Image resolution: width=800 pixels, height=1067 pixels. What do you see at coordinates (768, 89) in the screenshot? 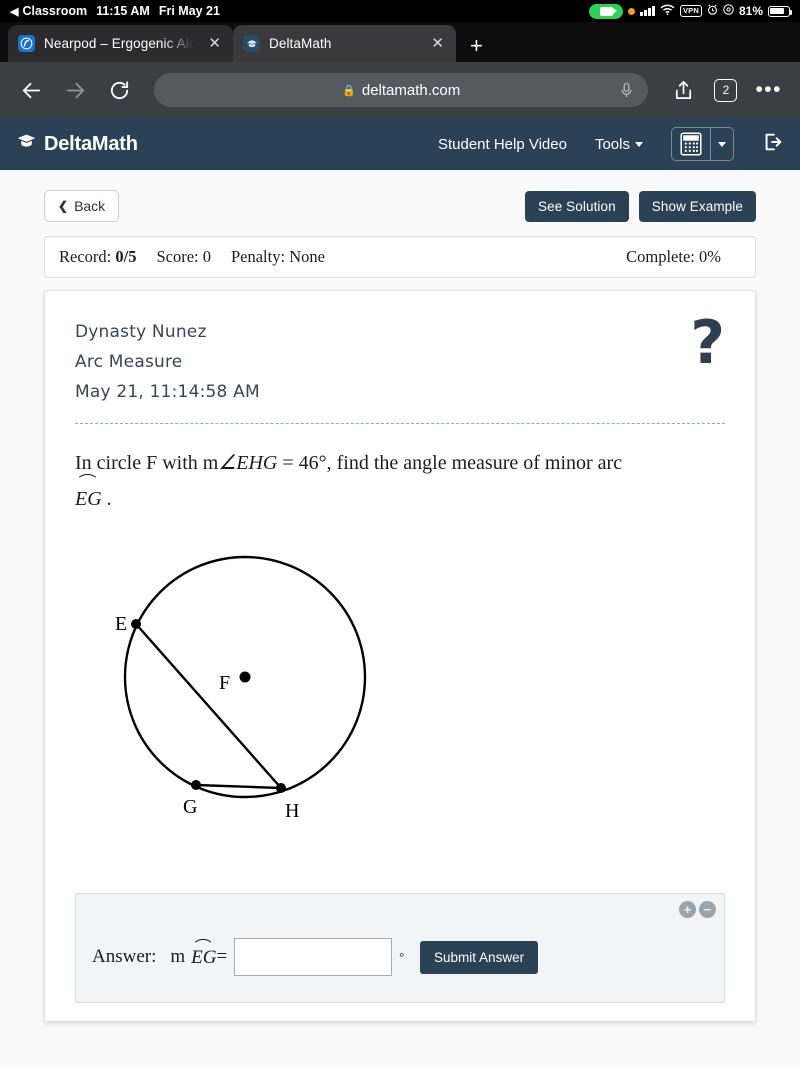
I see `more-options-icon: •••` at bounding box center [768, 89].